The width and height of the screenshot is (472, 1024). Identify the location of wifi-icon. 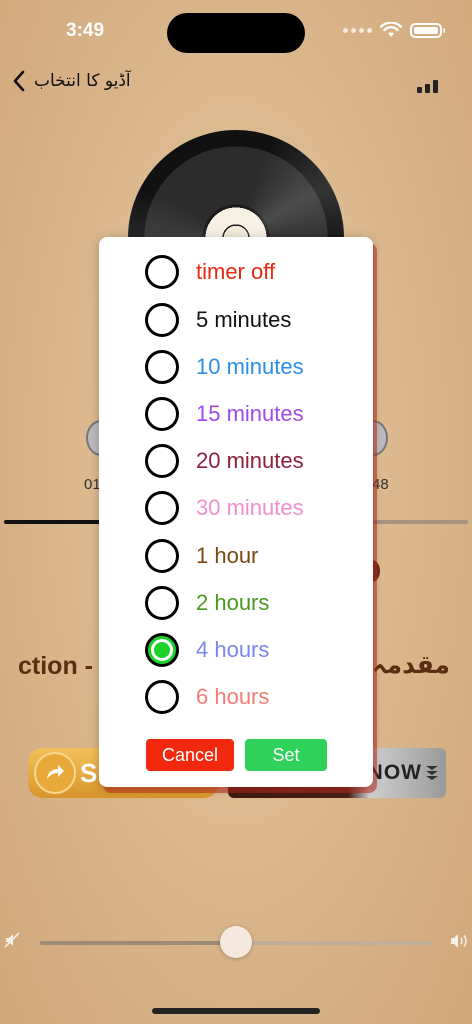
(391, 29).